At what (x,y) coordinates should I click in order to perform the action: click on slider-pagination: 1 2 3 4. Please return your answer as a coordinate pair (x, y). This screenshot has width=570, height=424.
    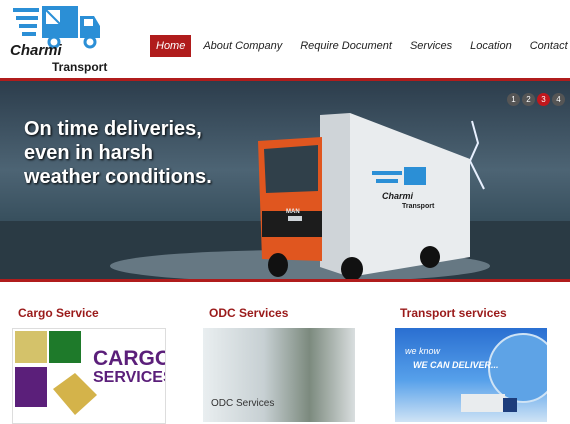
    Looking at the image, I should click on (535, 99).